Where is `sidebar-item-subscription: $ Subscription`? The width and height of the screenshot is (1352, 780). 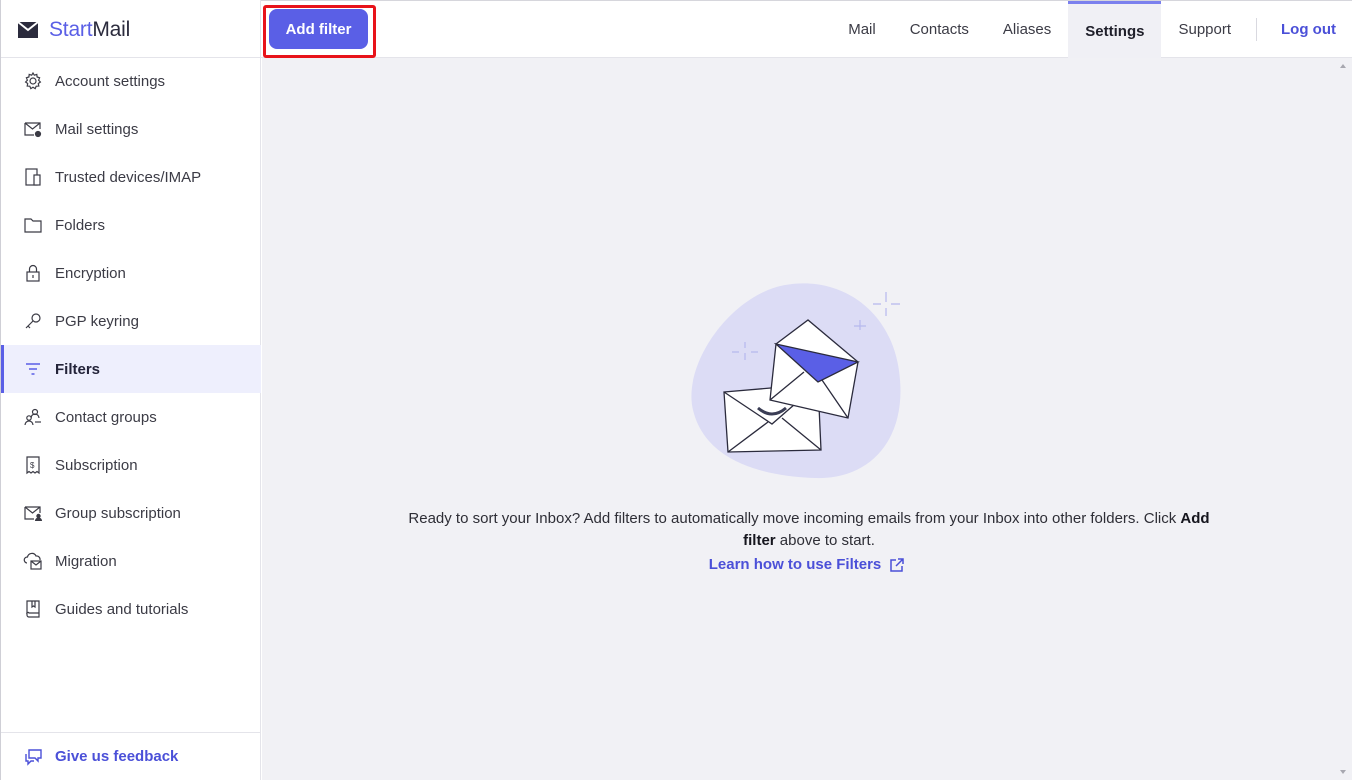 sidebar-item-subscription: $ Subscription is located at coordinates (131, 465).